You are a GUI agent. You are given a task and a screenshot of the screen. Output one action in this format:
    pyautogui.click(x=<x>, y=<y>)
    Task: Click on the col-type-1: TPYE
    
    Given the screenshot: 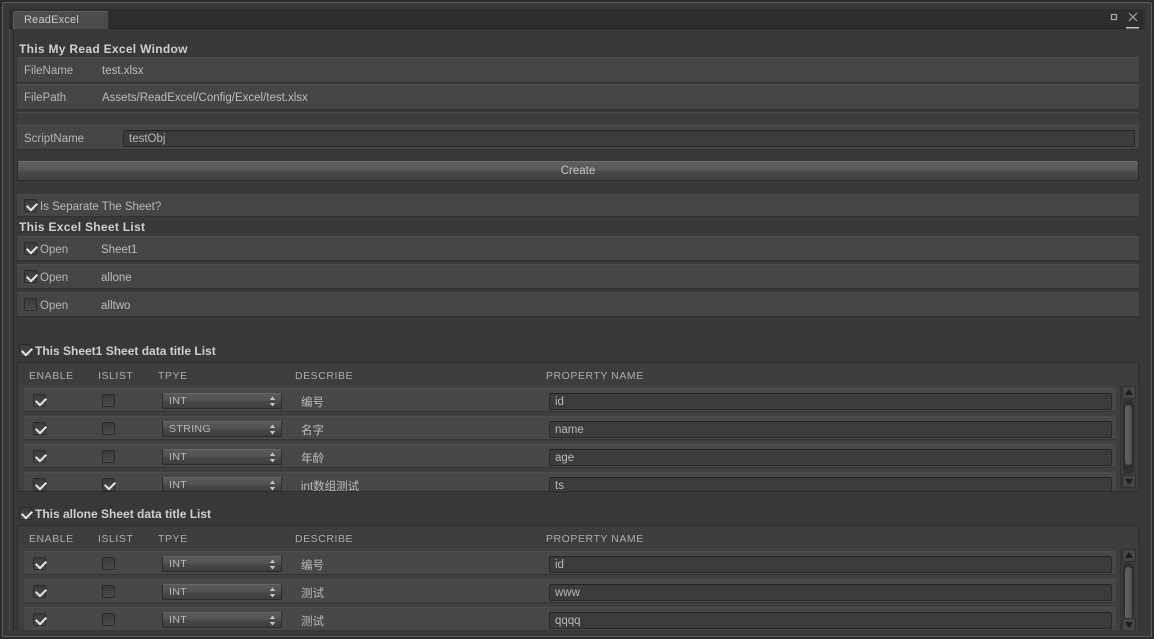 What is the action you would take?
    pyautogui.click(x=173, y=539)
    